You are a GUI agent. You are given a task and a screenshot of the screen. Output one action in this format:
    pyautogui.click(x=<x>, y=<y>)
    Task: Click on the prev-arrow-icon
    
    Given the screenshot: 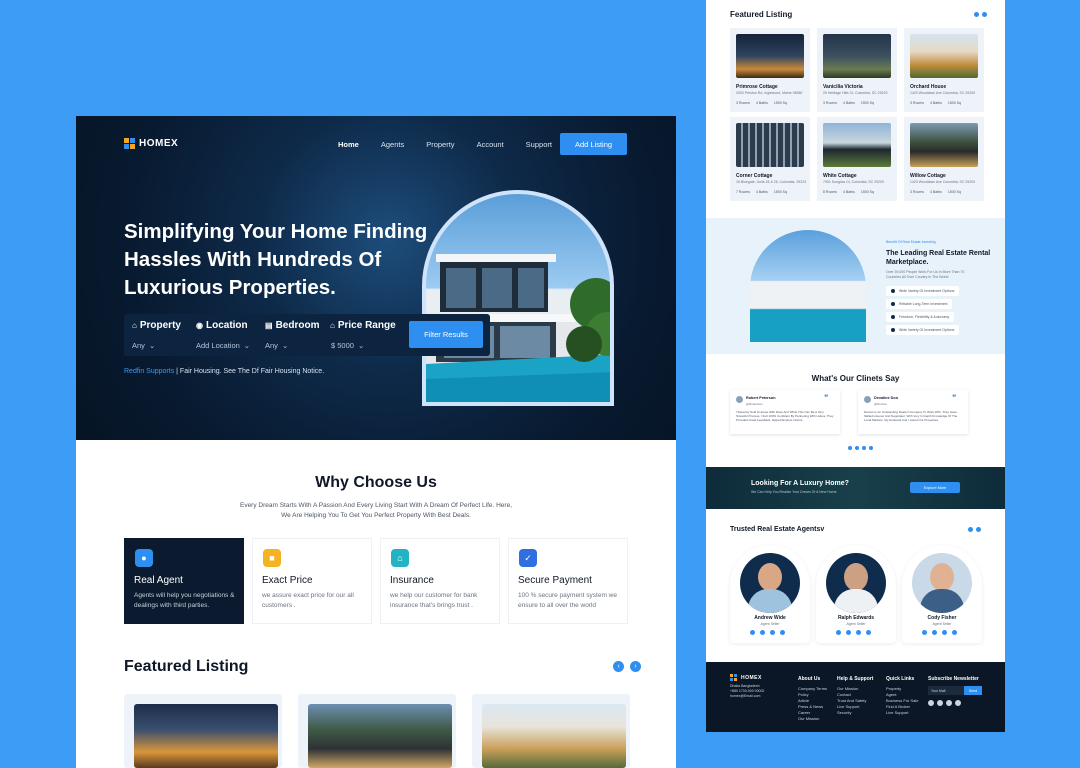 What is the action you would take?
    pyautogui.click(x=970, y=529)
    